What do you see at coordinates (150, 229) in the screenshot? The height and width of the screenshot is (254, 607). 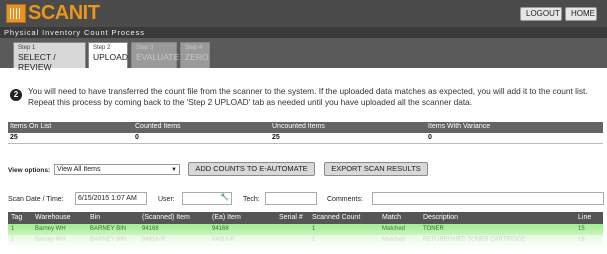 I see `cell-scanned-item: 94168` at bounding box center [150, 229].